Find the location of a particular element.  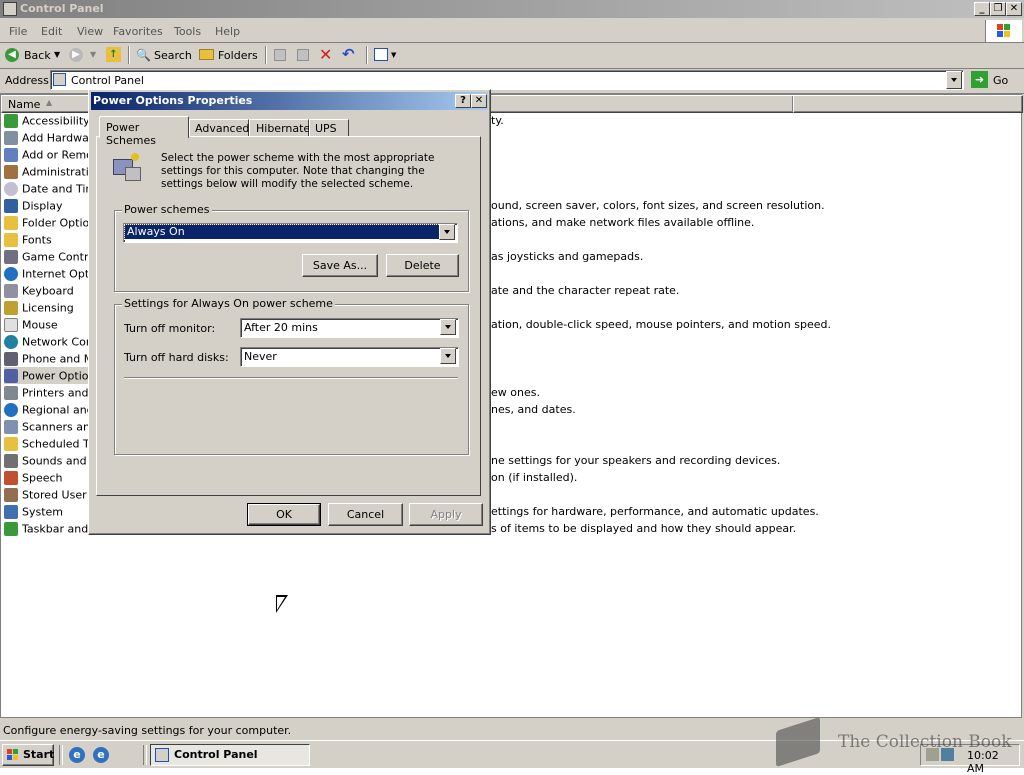

dialog-title-bar: Power Options Properties ? ✕ is located at coordinates (289, 101).